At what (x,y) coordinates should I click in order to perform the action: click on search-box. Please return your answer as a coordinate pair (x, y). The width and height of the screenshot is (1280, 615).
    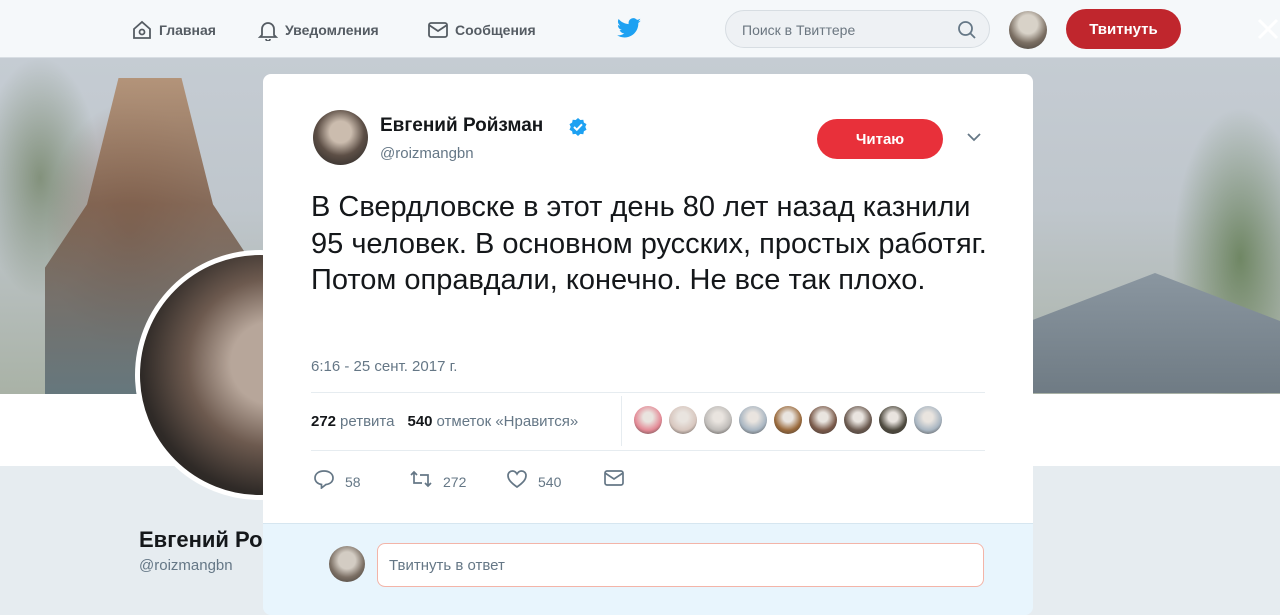
    Looking at the image, I should click on (857, 29).